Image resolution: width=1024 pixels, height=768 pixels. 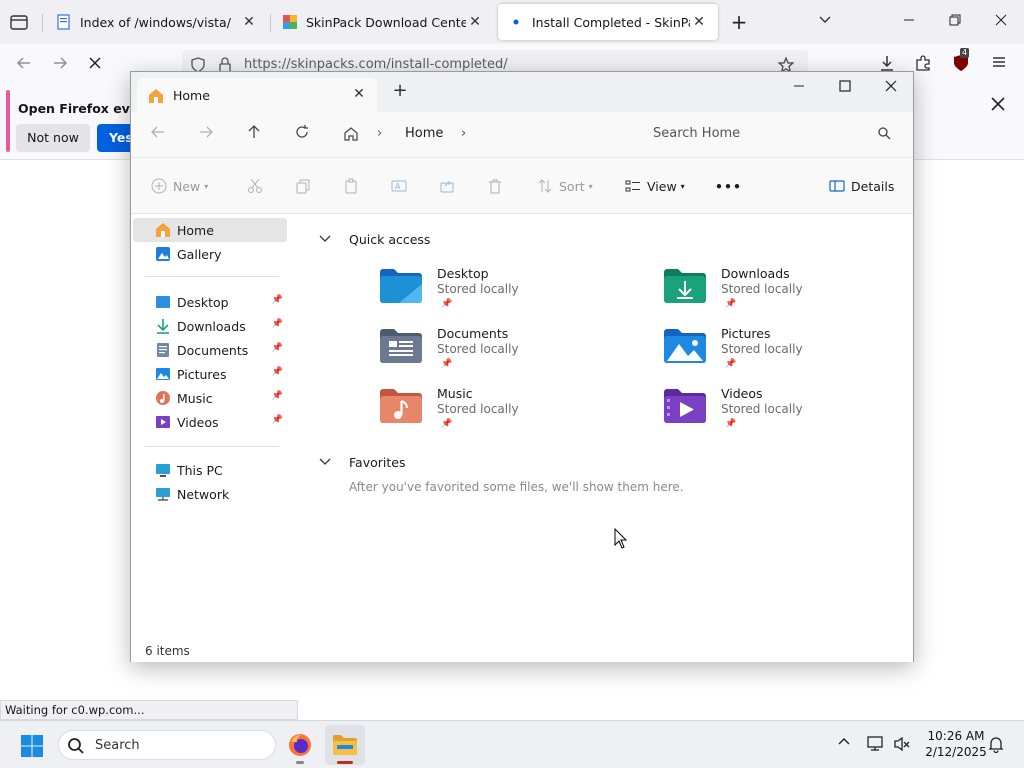 I want to click on sidebar-item-pictures: Pictures 📌, so click(x=210, y=374).